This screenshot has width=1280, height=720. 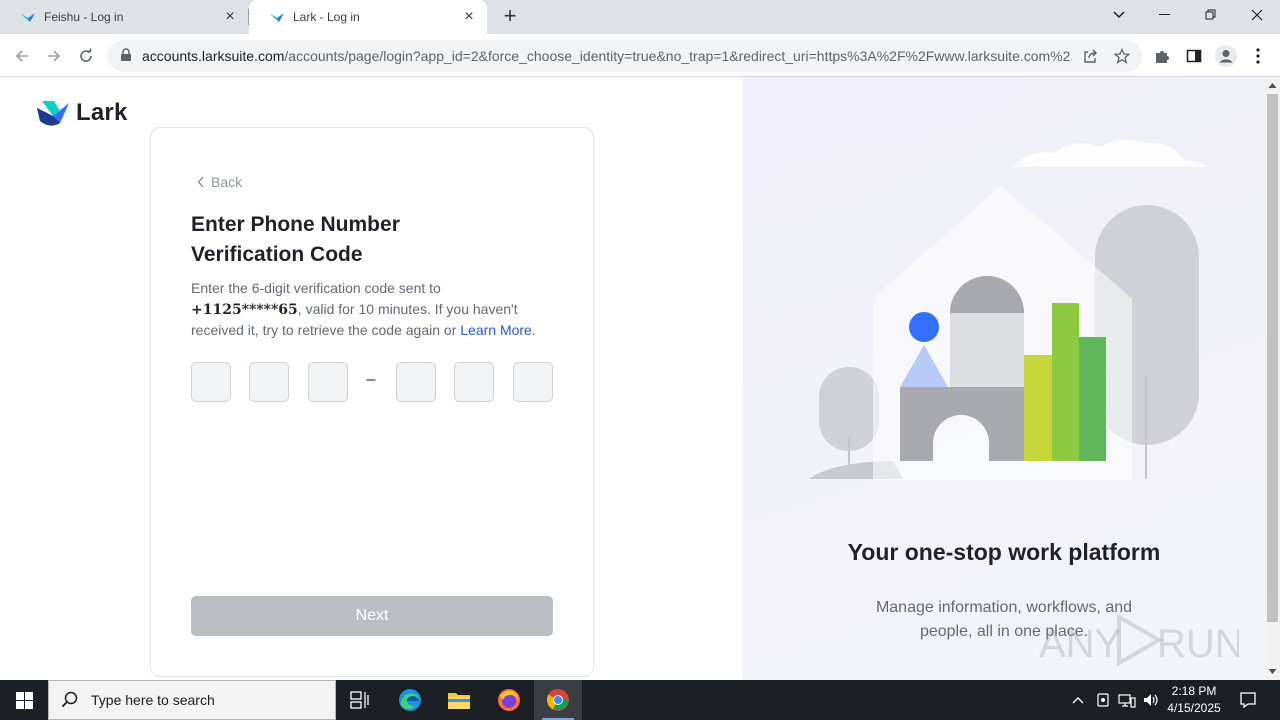 I want to click on task-view-icon, so click(x=360, y=700).